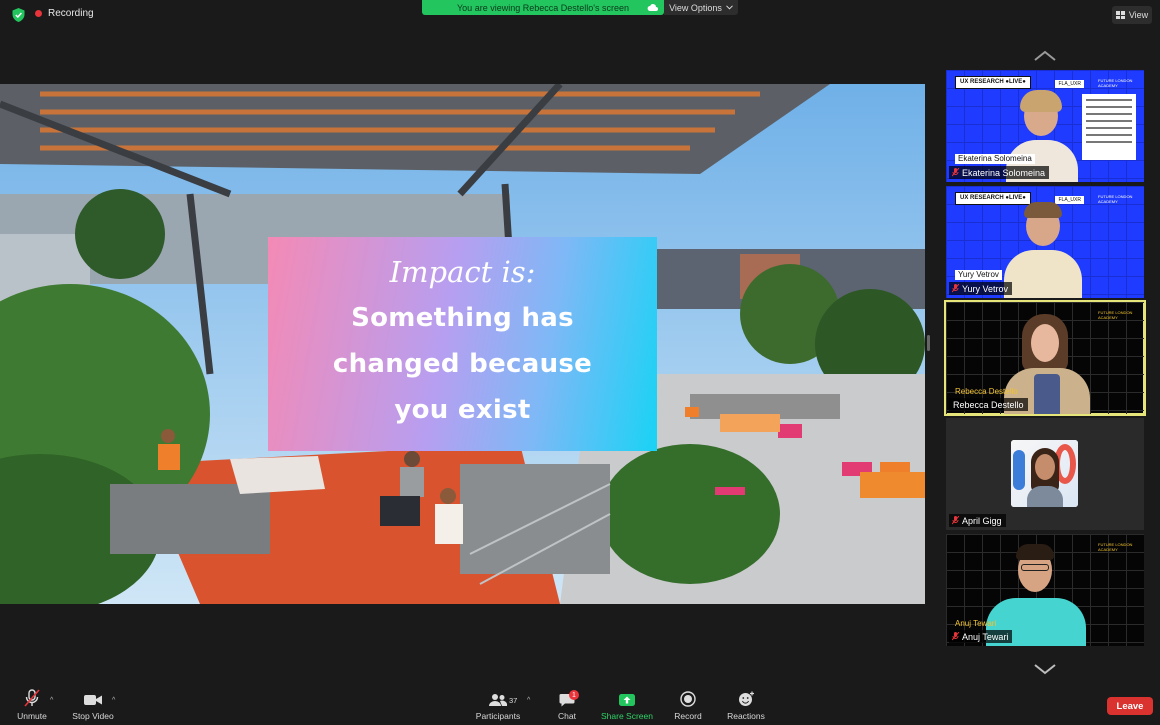 This screenshot has height=725, width=1160. Describe the element at coordinates (462, 318) in the screenshot. I see `slide-line-1: Something has` at that location.